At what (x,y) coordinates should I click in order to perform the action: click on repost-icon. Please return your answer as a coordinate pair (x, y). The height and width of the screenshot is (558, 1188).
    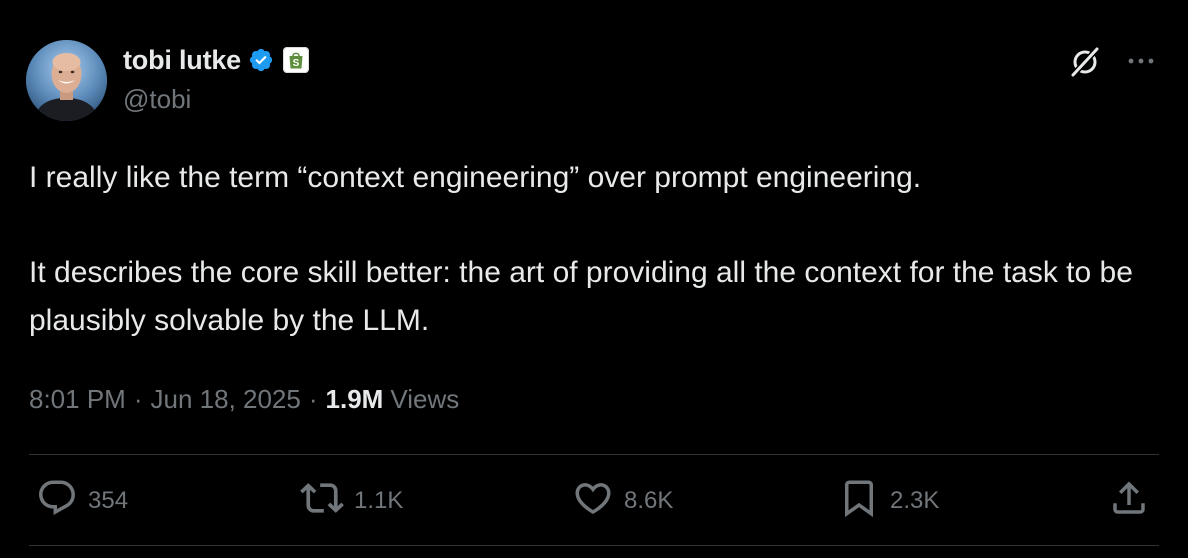
    Looking at the image, I should click on (322, 501).